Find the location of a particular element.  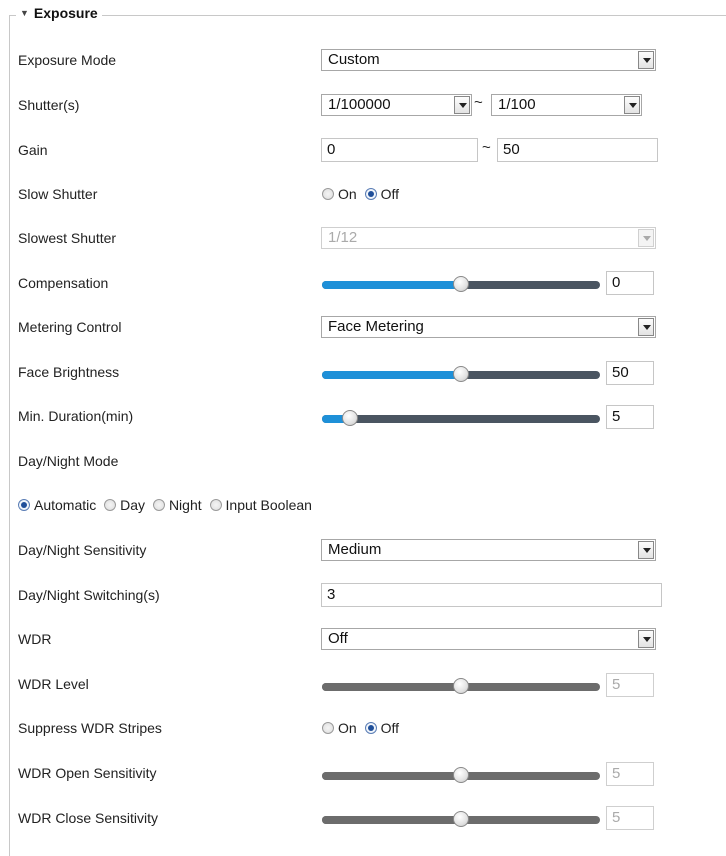

wdr-close-sensitivity-value-input: 5 is located at coordinates (630, 818).